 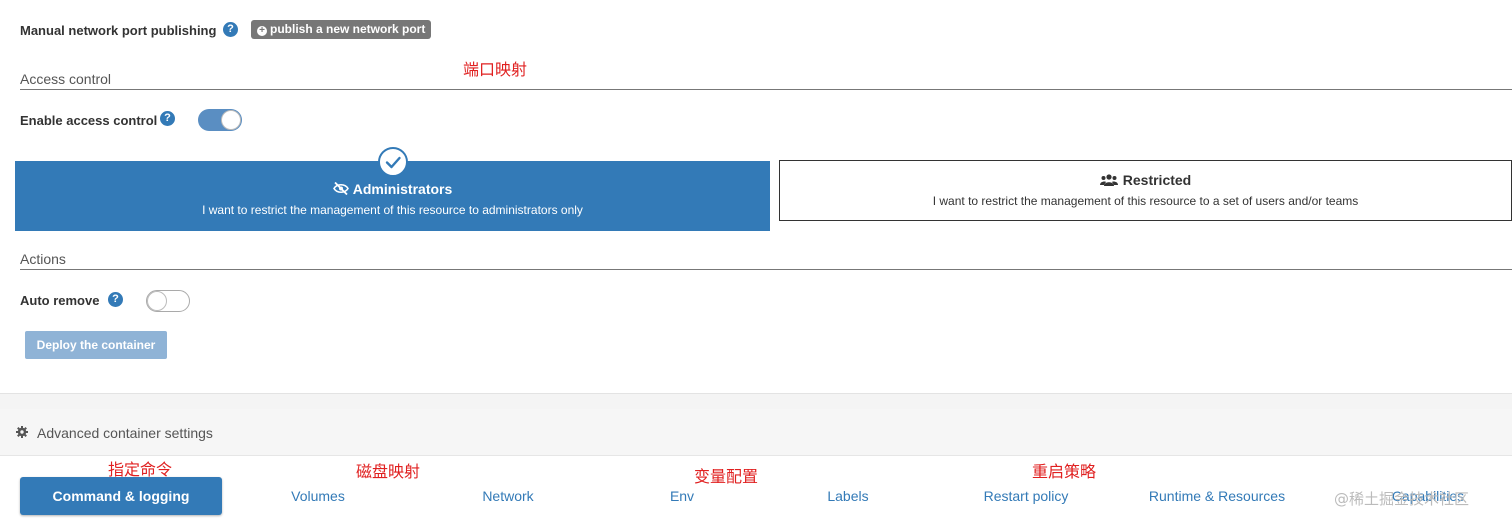 What do you see at coordinates (682, 496) in the screenshot?
I see `tab-env: Env` at bounding box center [682, 496].